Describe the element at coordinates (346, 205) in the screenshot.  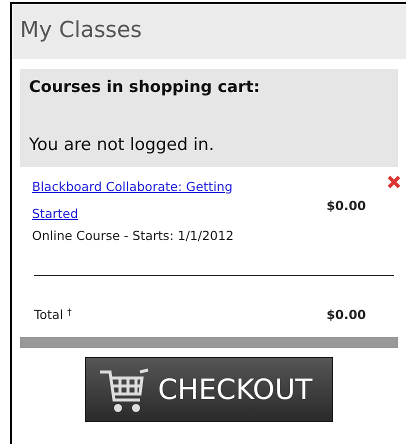
I see `item-price: $0.00` at that location.